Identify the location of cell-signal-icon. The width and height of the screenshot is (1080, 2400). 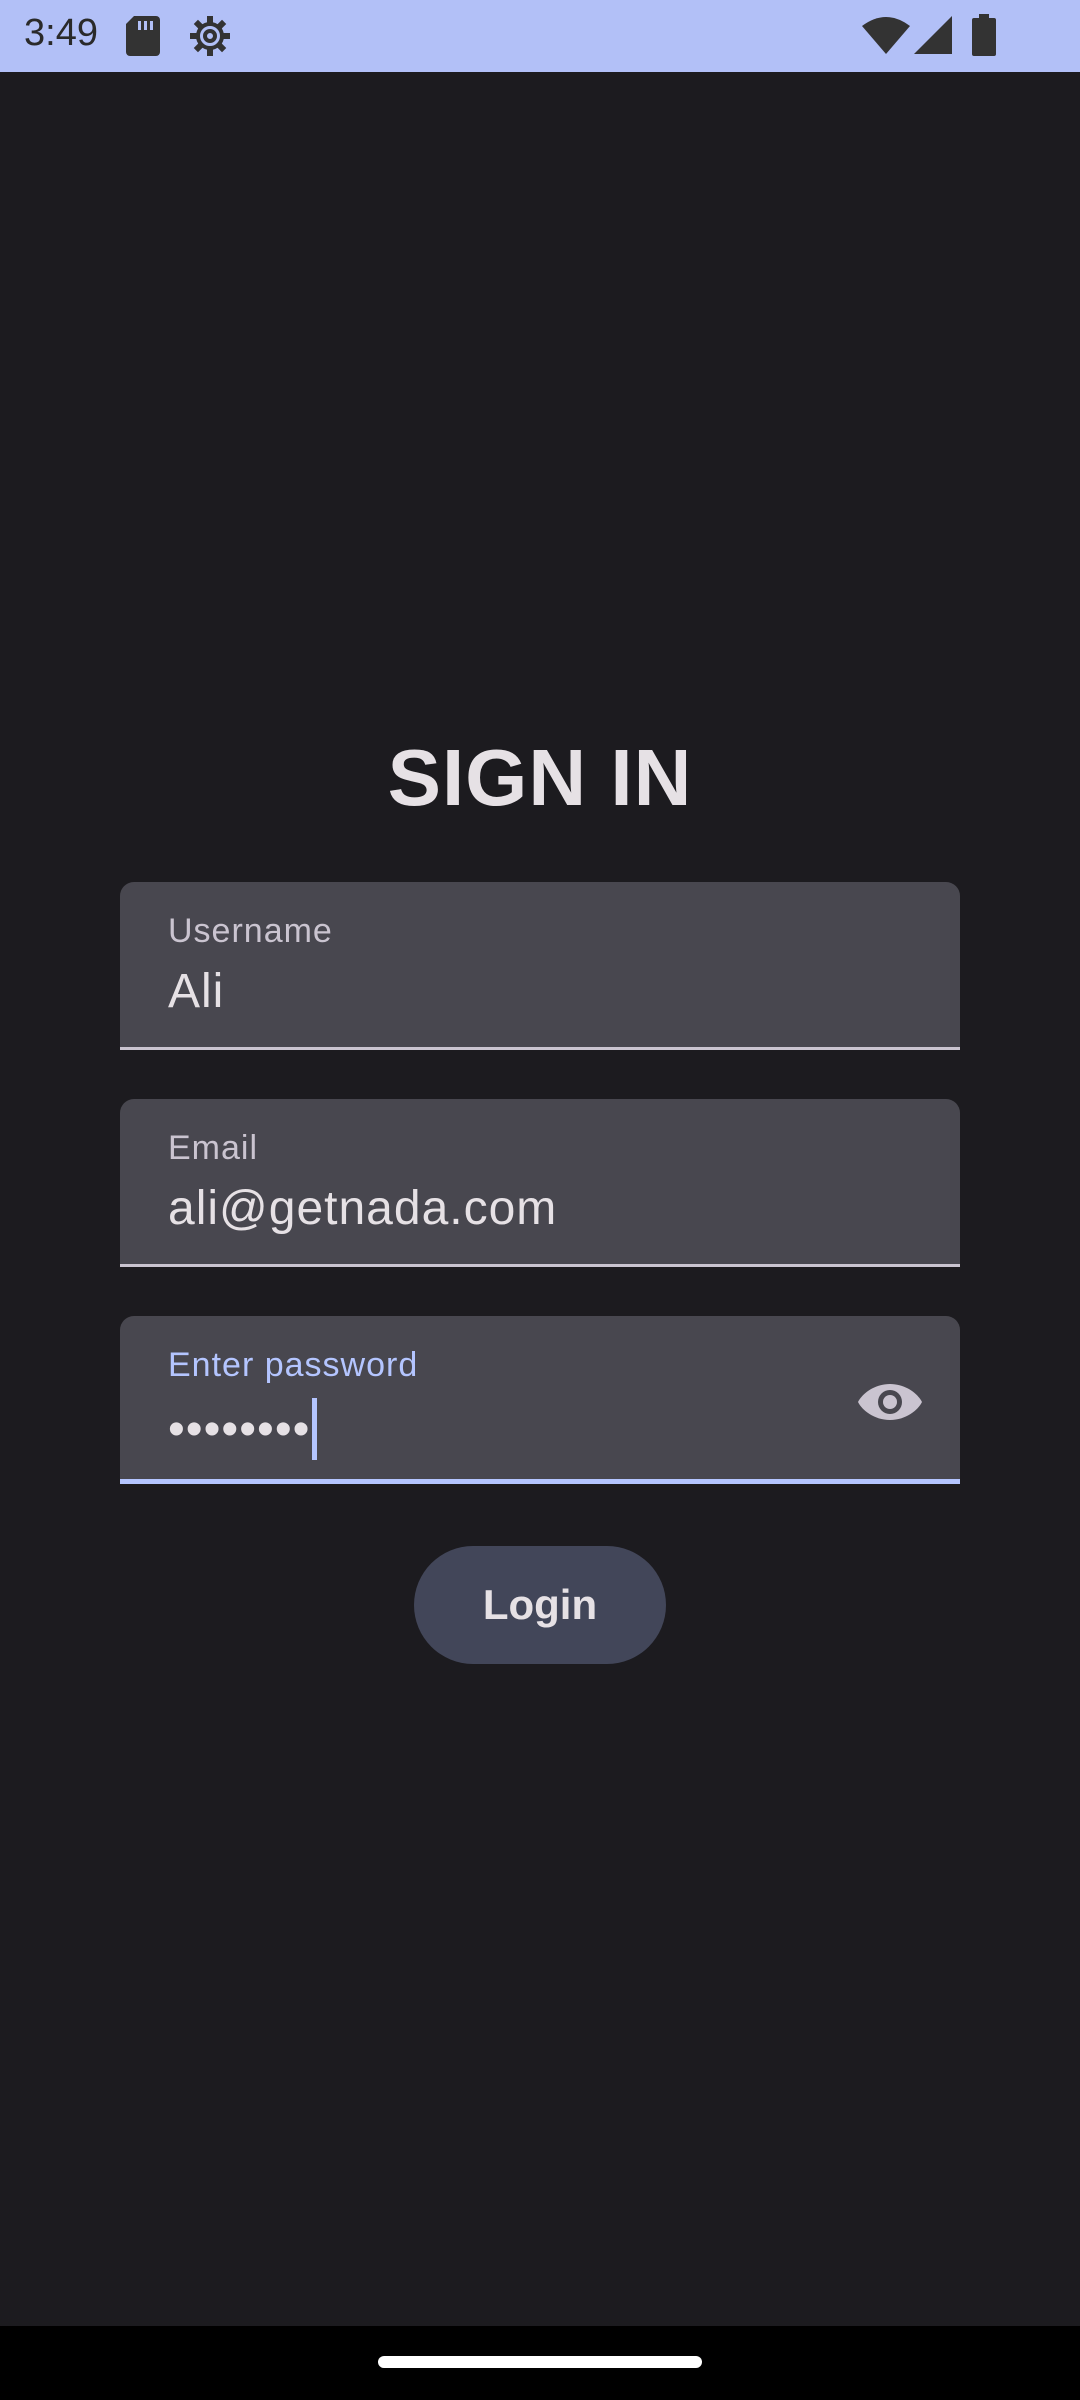
(933, 35).